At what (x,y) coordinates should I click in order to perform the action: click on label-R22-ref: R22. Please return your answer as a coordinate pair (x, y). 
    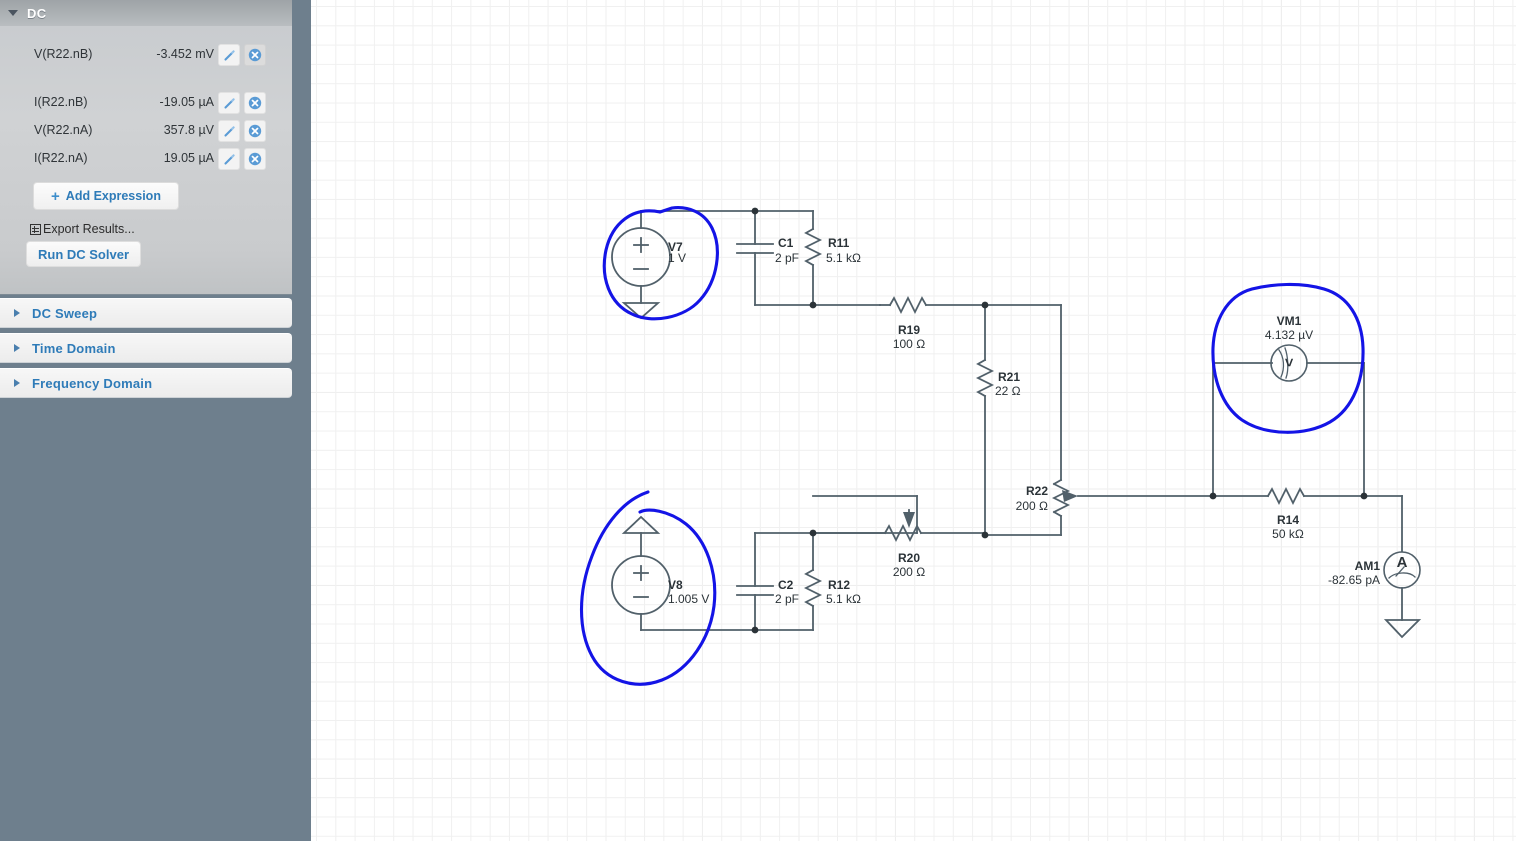
    Looking at the image, I should click on (1036, 491).